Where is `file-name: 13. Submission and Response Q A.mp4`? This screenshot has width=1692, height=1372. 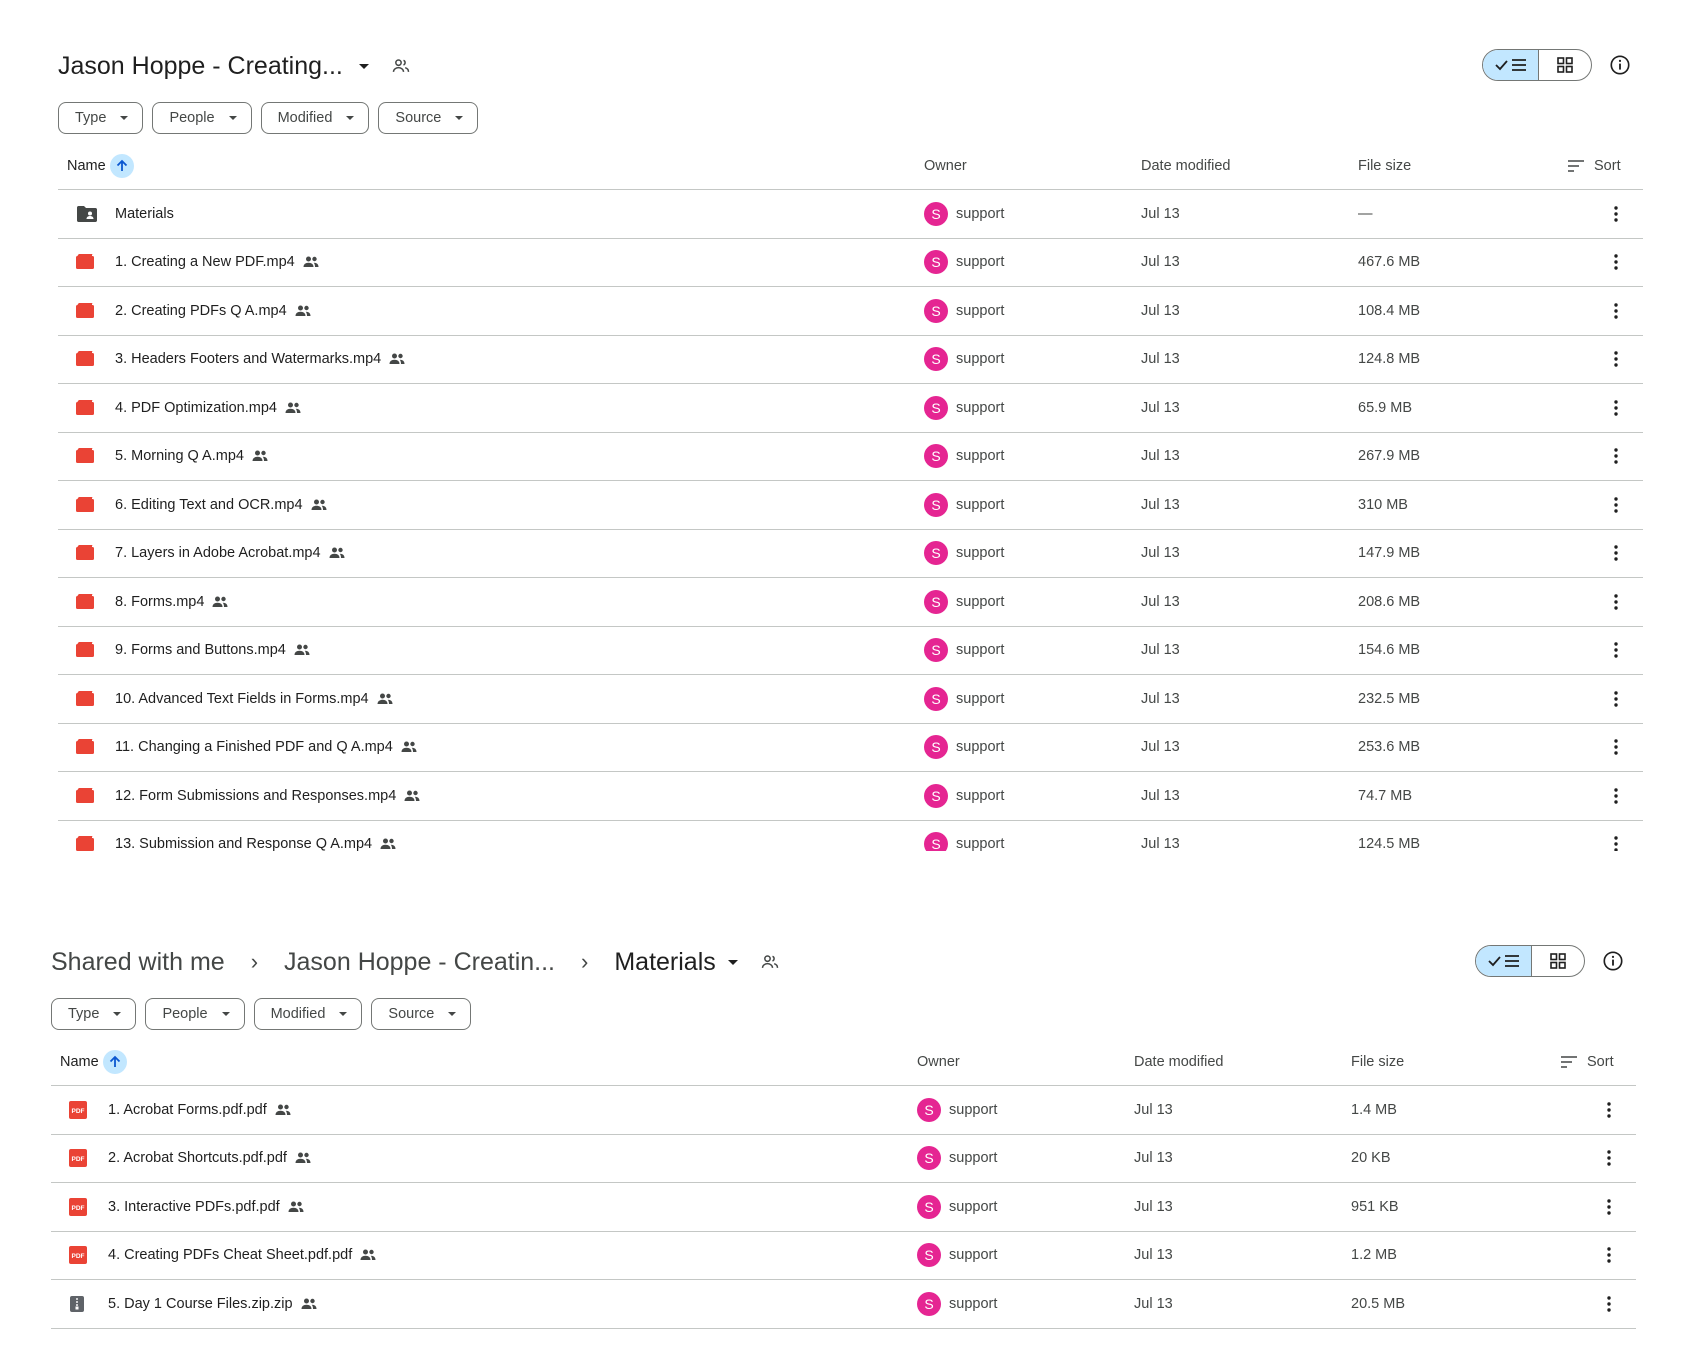 file-name: 13. Submission and Response Q A.mp4 is located at coordinates (255, 836).